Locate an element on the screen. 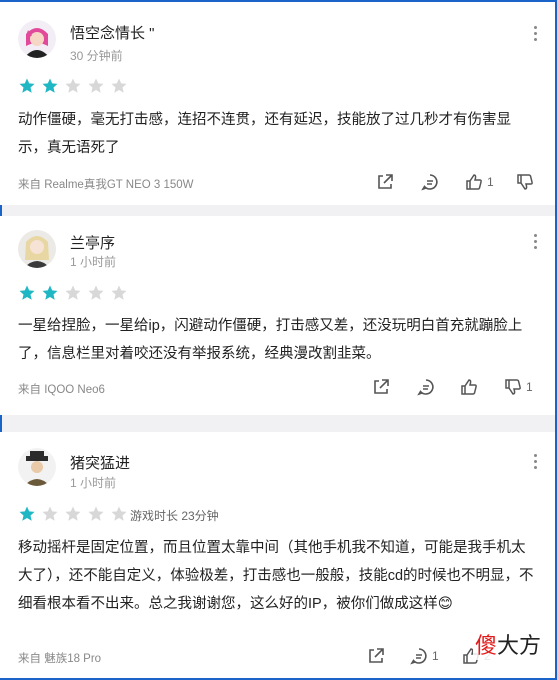 Image resolution: width=557 pixels, height=680 pixels. watermark: 傻大方 is located at coordinates (507, 644).